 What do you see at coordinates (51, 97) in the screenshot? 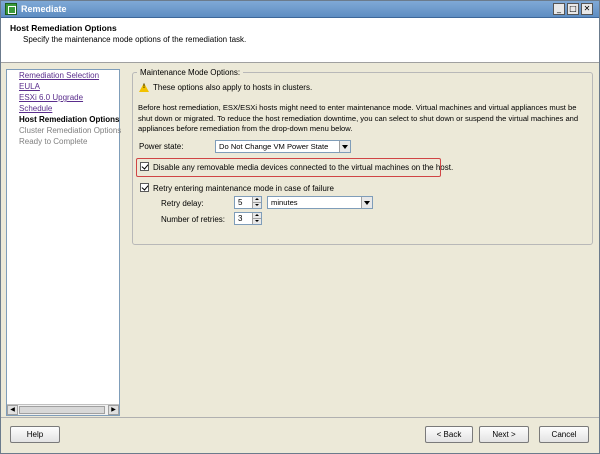
I see `nav-item-esxi-upgrade: ESXi 6.0 Upgrade` at bounding box center [51, 97].